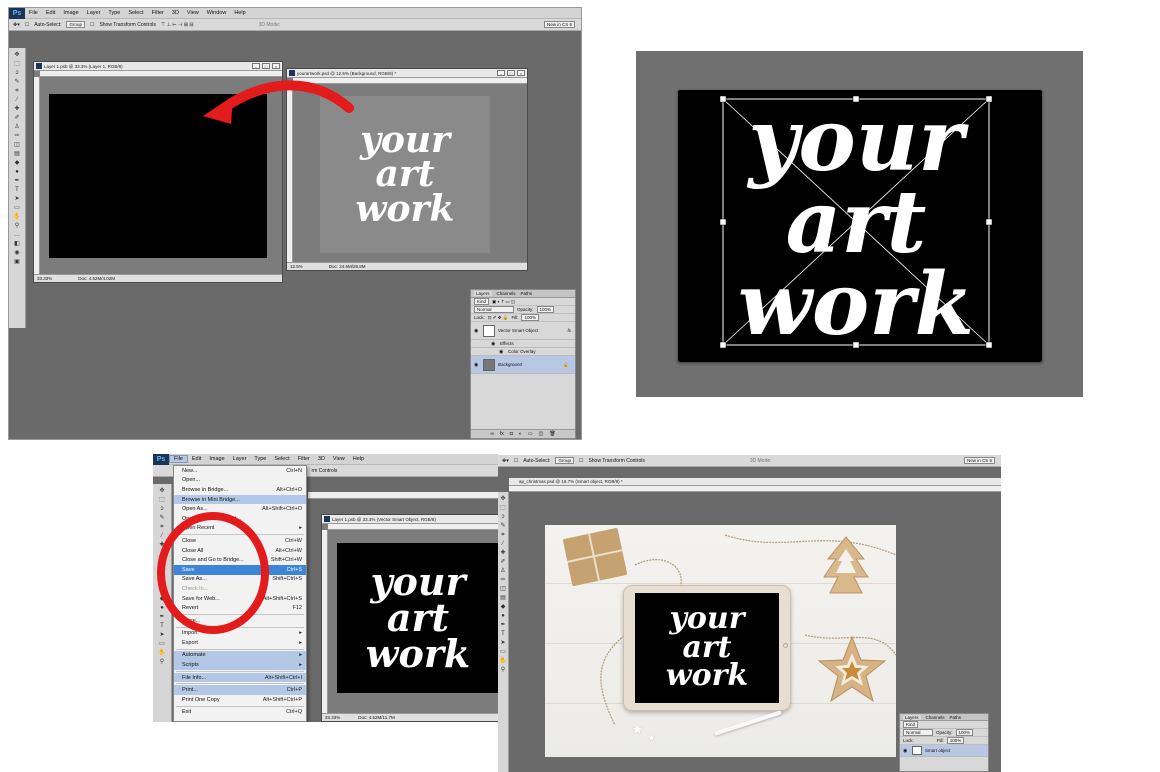  I want to click on move-tool-icon: ✥▾, so click(16, 25).